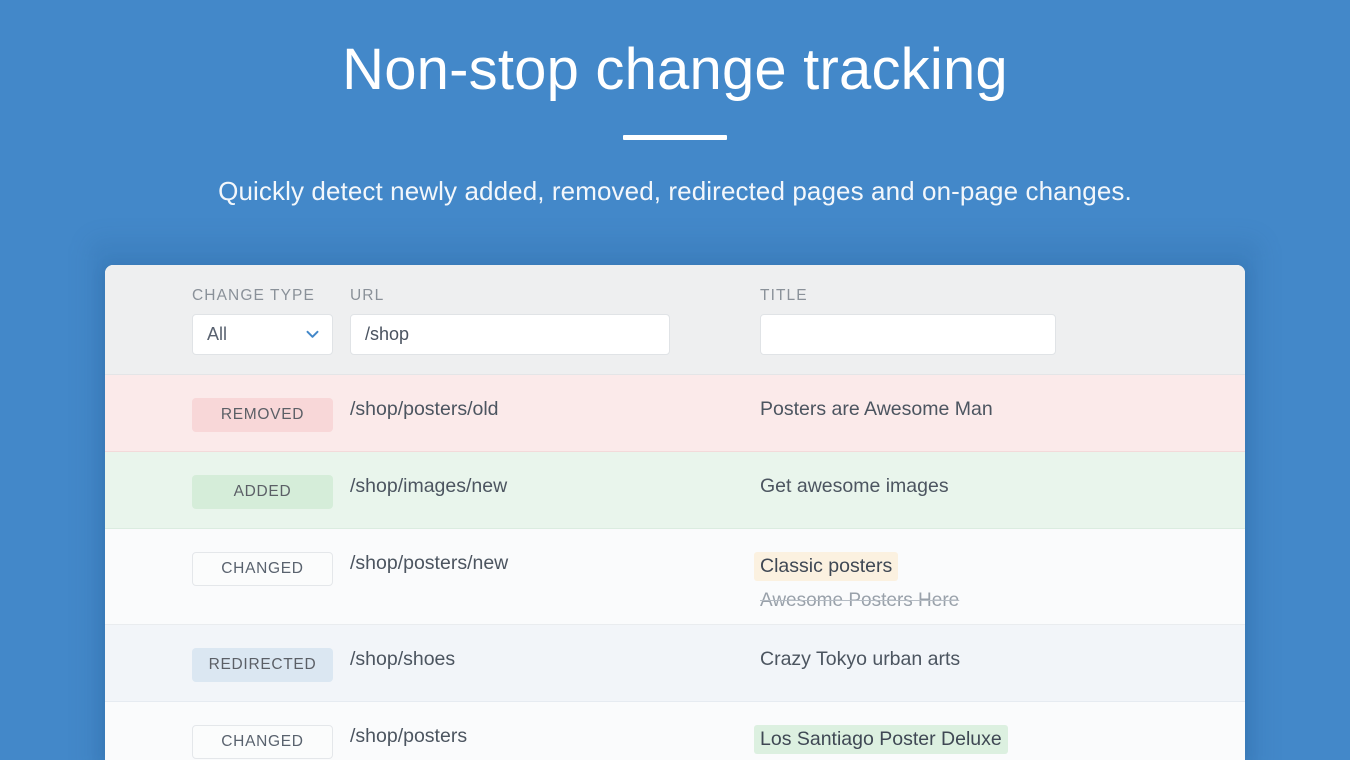 The image size is (1350, 760). Describe the element at coordinates (367, 295) in the screenshot. I see `url-label: URL` at that location.